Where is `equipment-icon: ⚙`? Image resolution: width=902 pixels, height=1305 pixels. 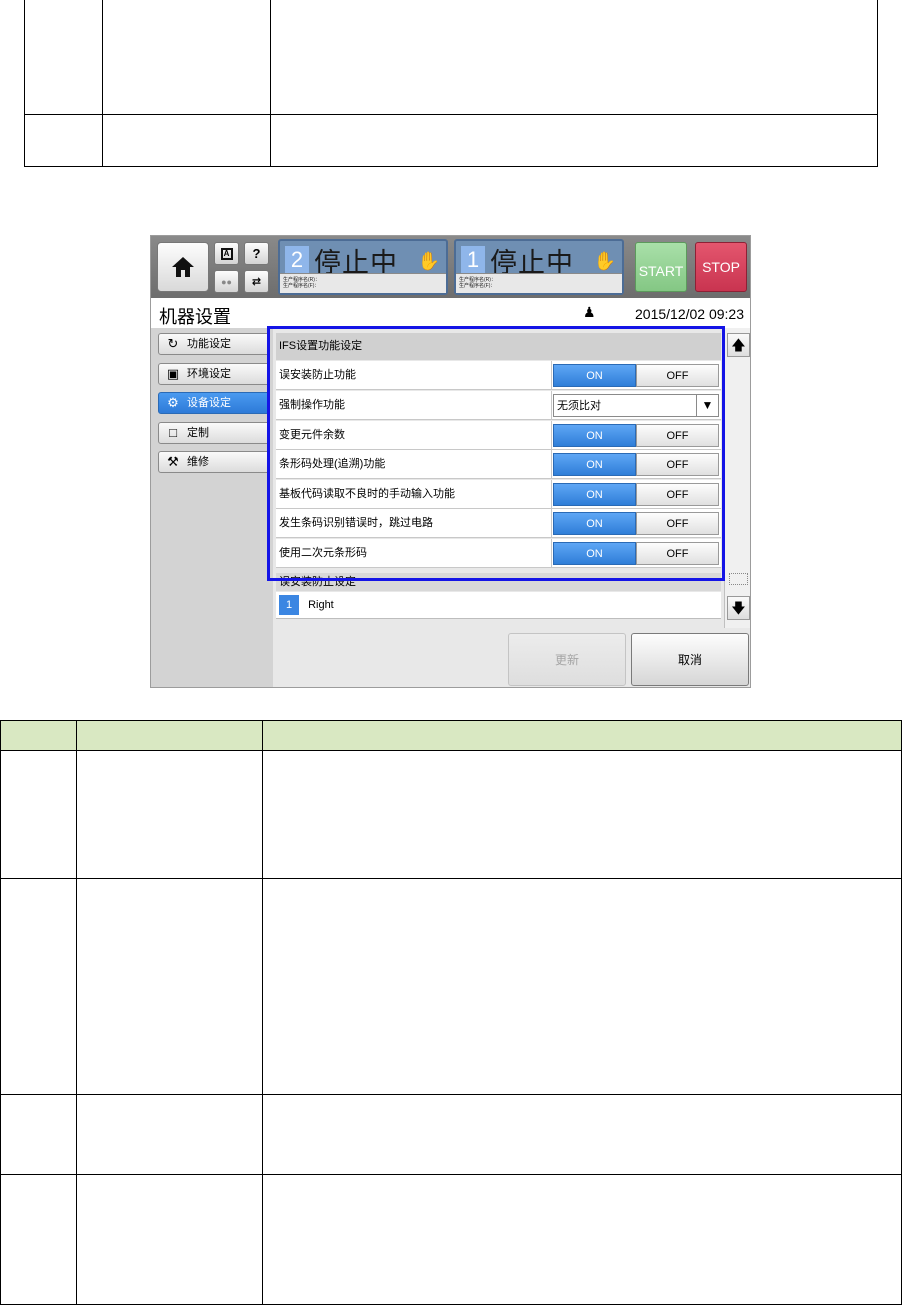 equipment-icon: ⚙ is located at coordinates (173, 402).